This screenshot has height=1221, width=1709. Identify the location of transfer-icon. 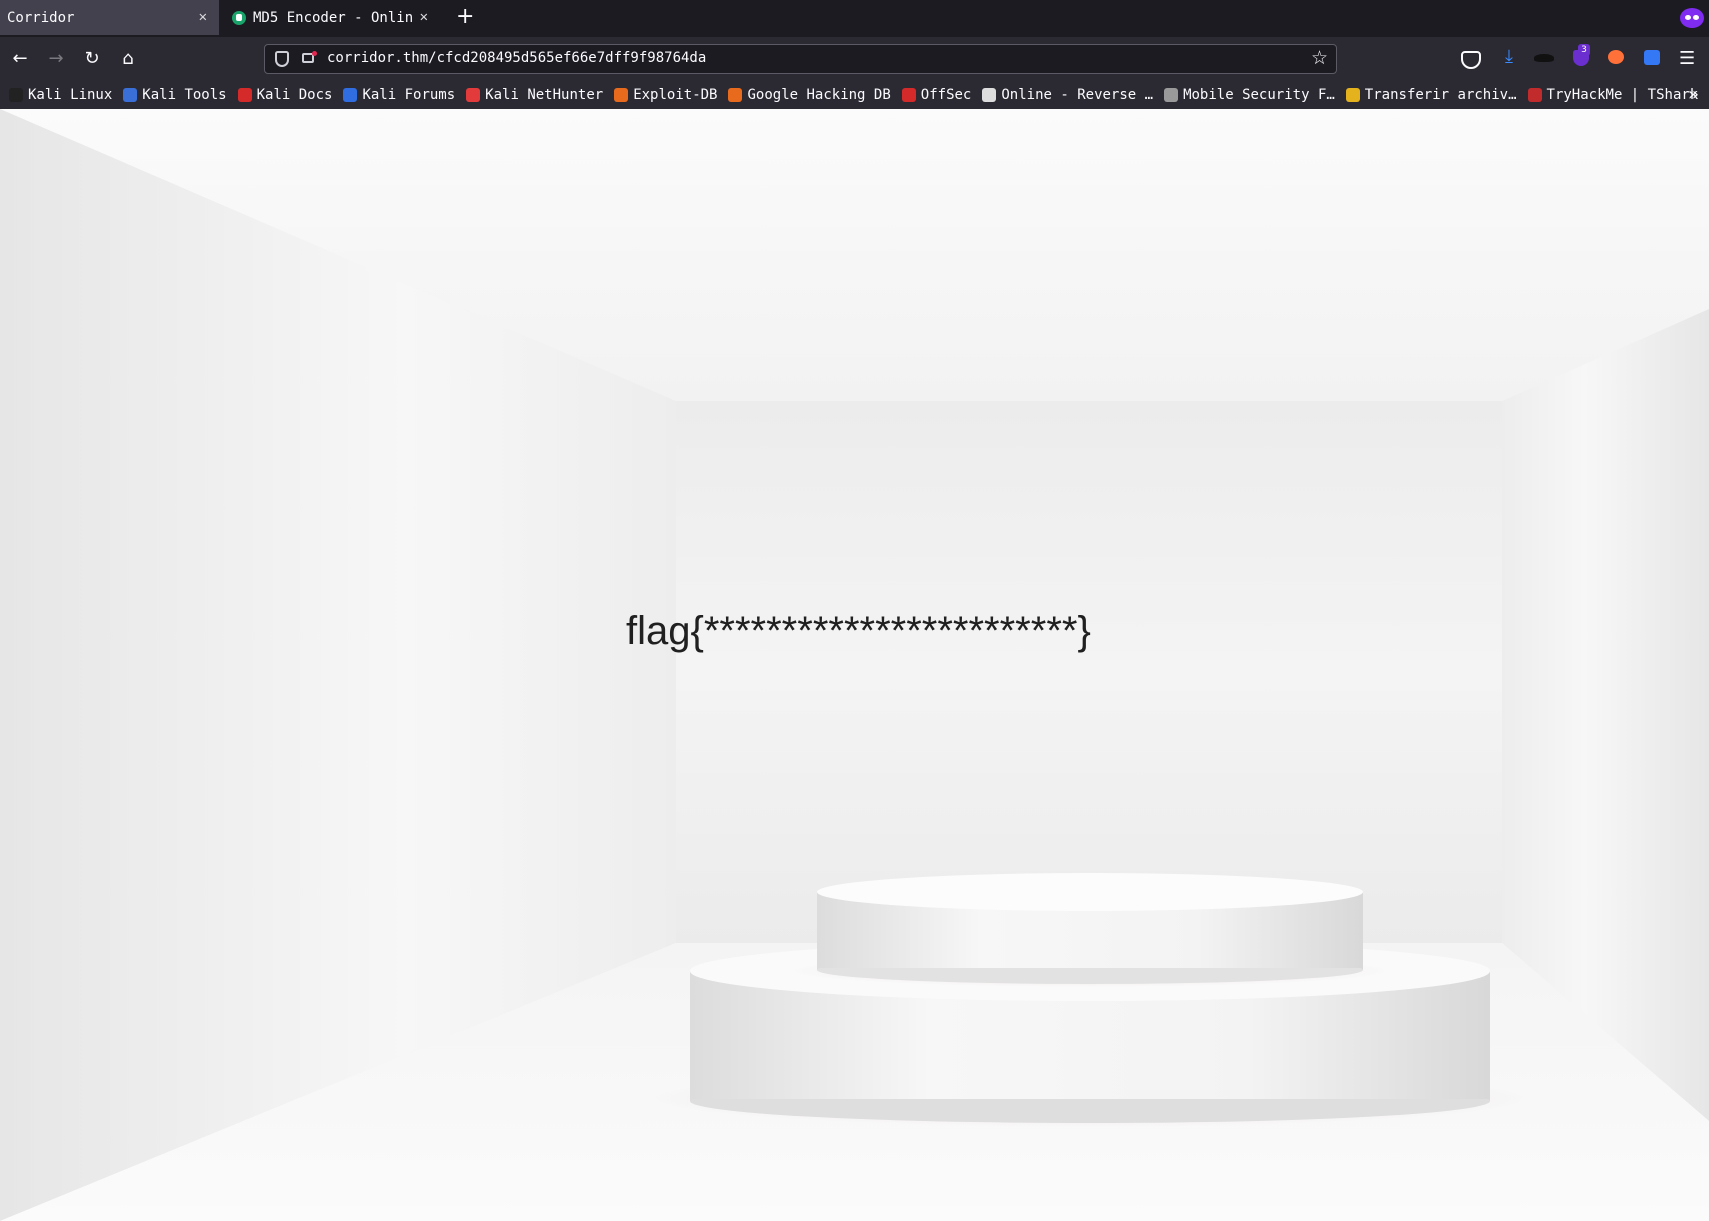
(1352, 95).